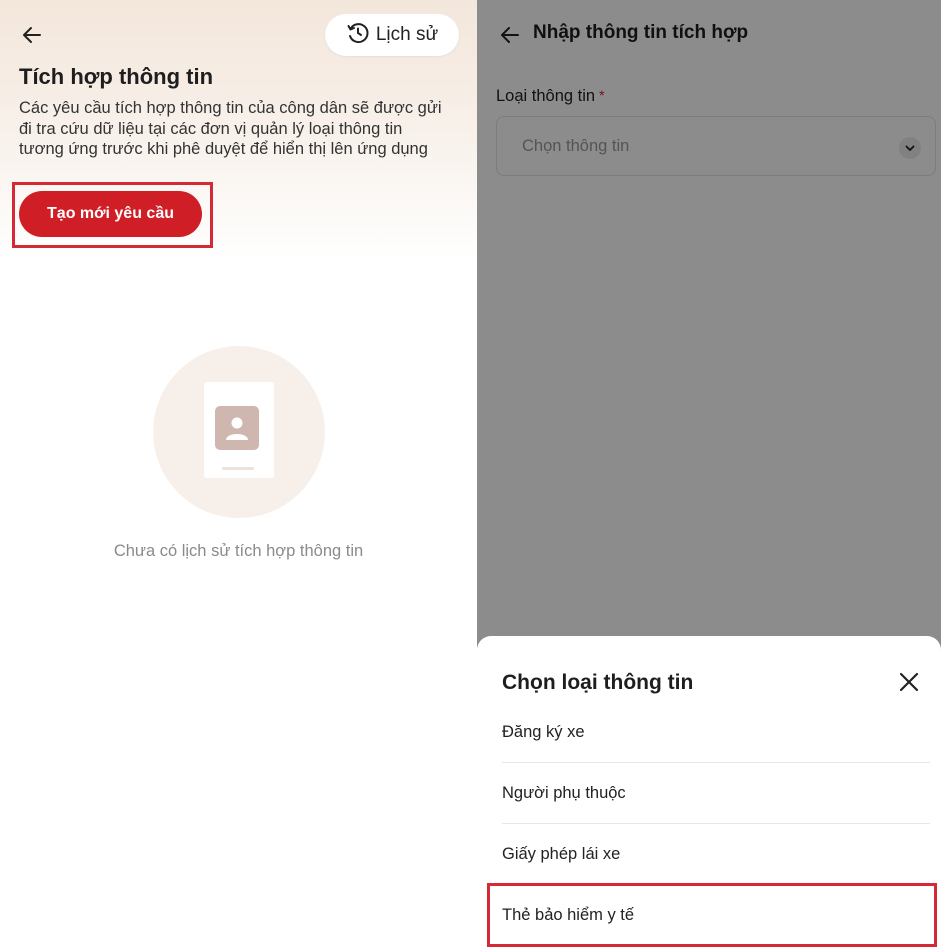  Describe the element at coordinates (909, 682) in the screenshot. I see `close-icon` at that location.